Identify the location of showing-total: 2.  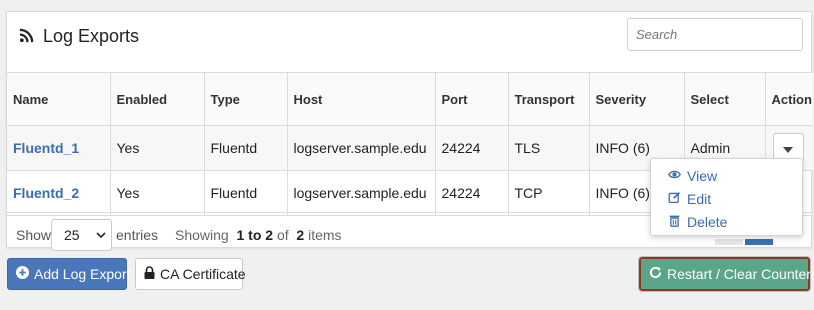
(300, 235).